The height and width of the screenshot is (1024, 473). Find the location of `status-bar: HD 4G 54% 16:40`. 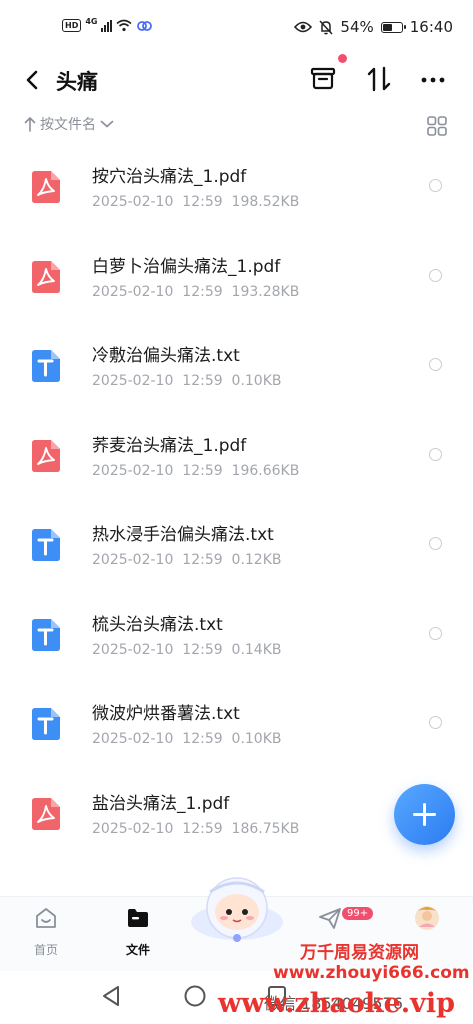

status-bar: HD 4G 54% 16:40 is located at coordinates (236, 28).